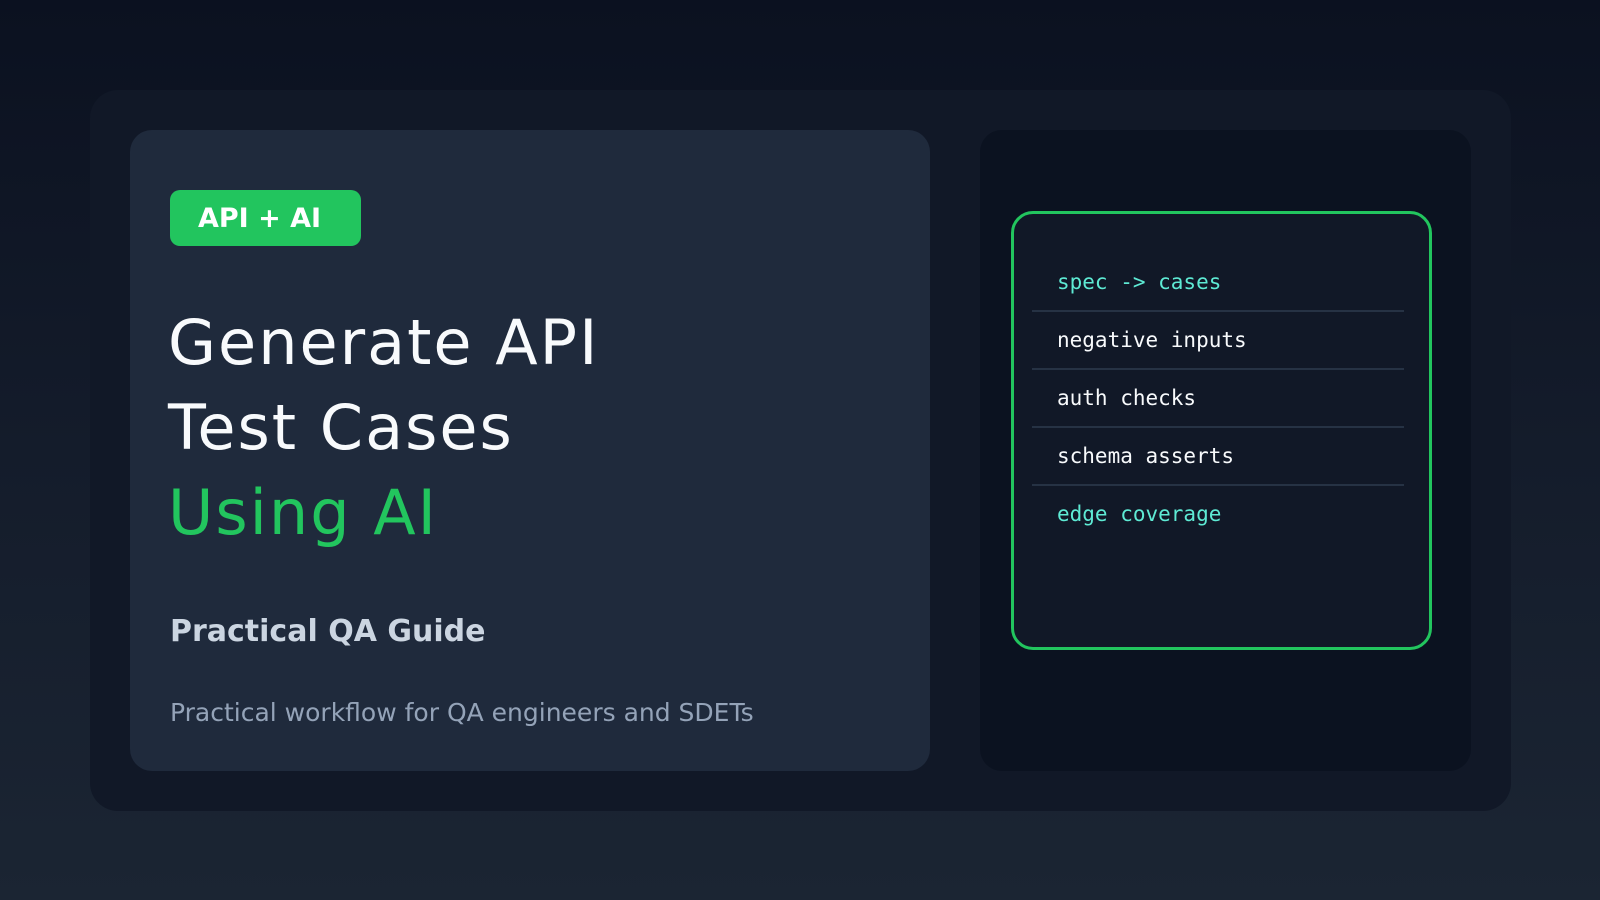 The height and width of the screenshot is (900, 1600). Describe the element at coordinates (1218, 283) in the screenshot. I see `checklist-item: spec -> cases` at that location.